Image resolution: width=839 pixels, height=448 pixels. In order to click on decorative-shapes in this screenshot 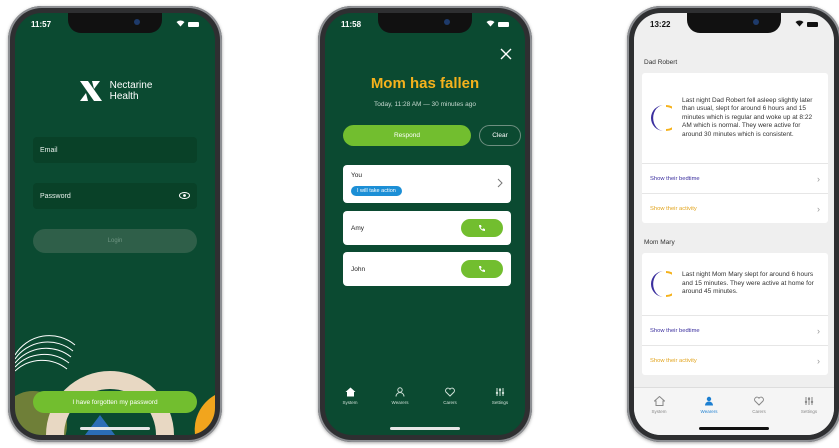, I will do `click(115, 385)`.